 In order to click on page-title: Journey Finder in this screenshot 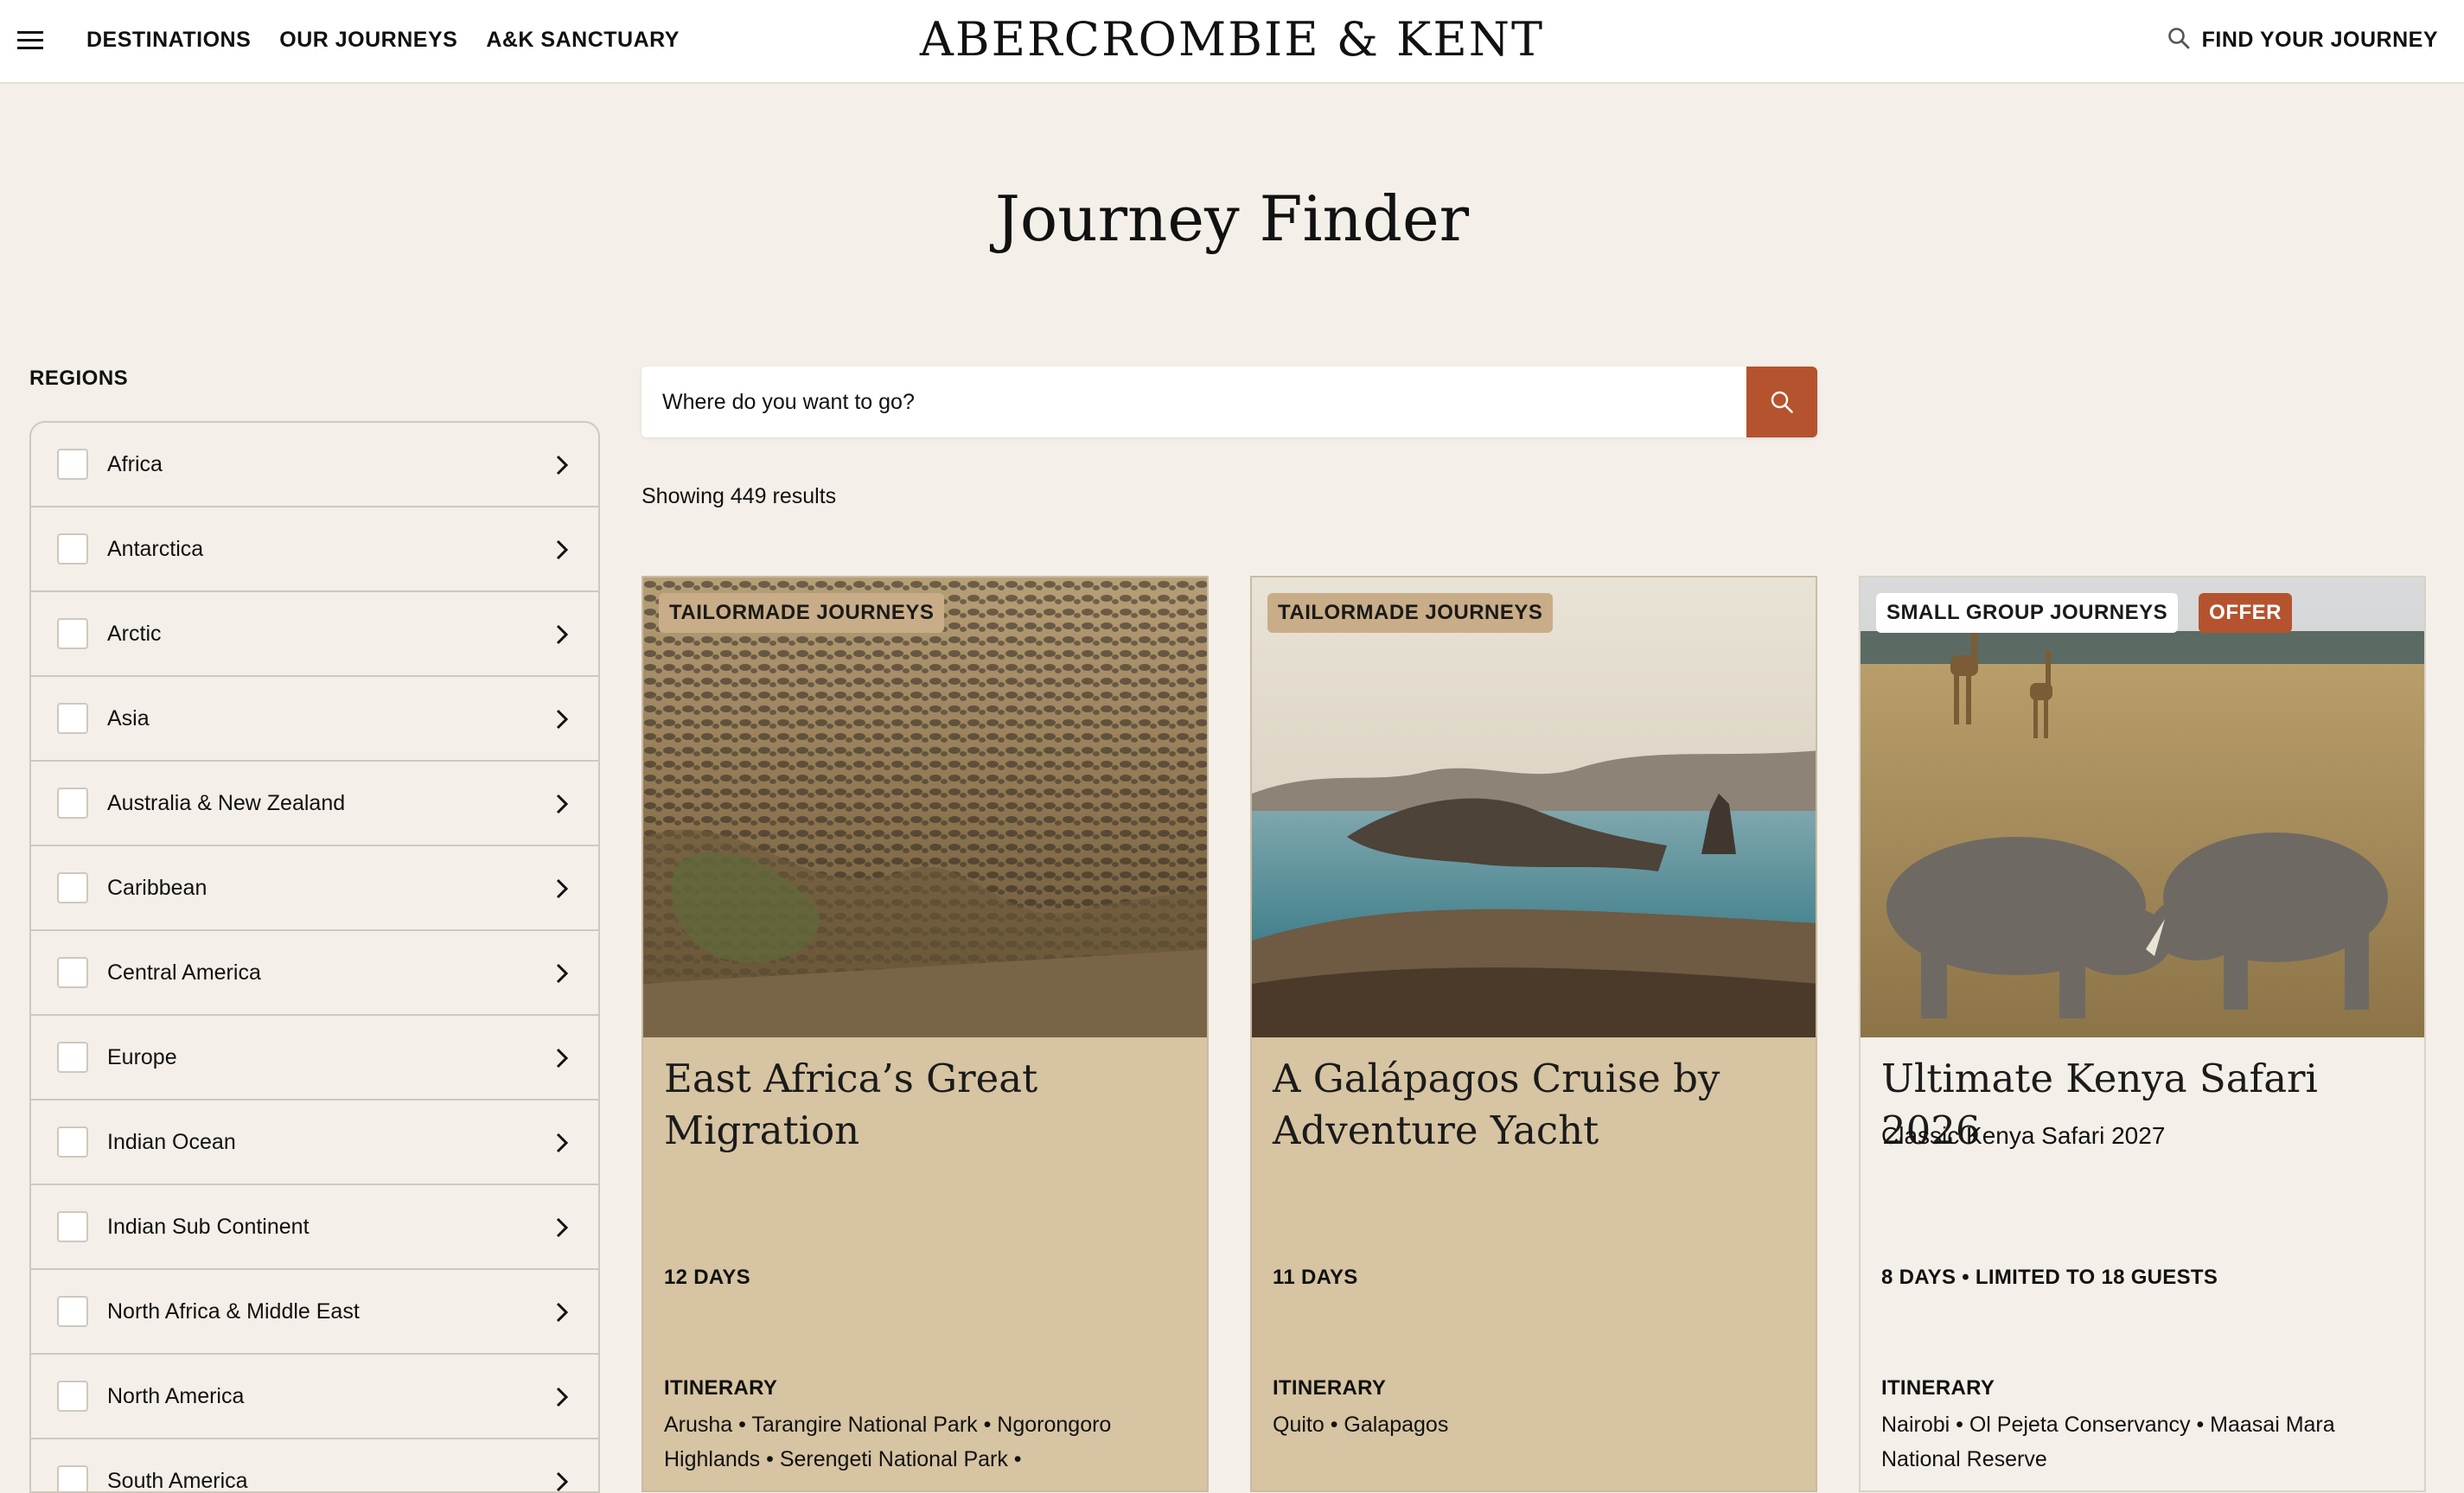, I will do `click(1232, 218)`.